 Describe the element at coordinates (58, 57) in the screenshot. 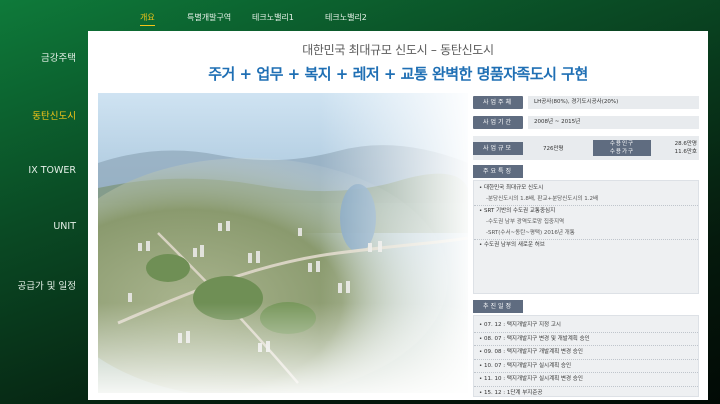

I see `sidebar-item-kumkang-housing: 금강주택` at that location.